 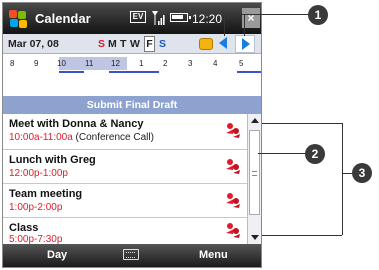 I want to click on title-bar: Calendar EV 12:20 ×, so click(x=132, y=18).